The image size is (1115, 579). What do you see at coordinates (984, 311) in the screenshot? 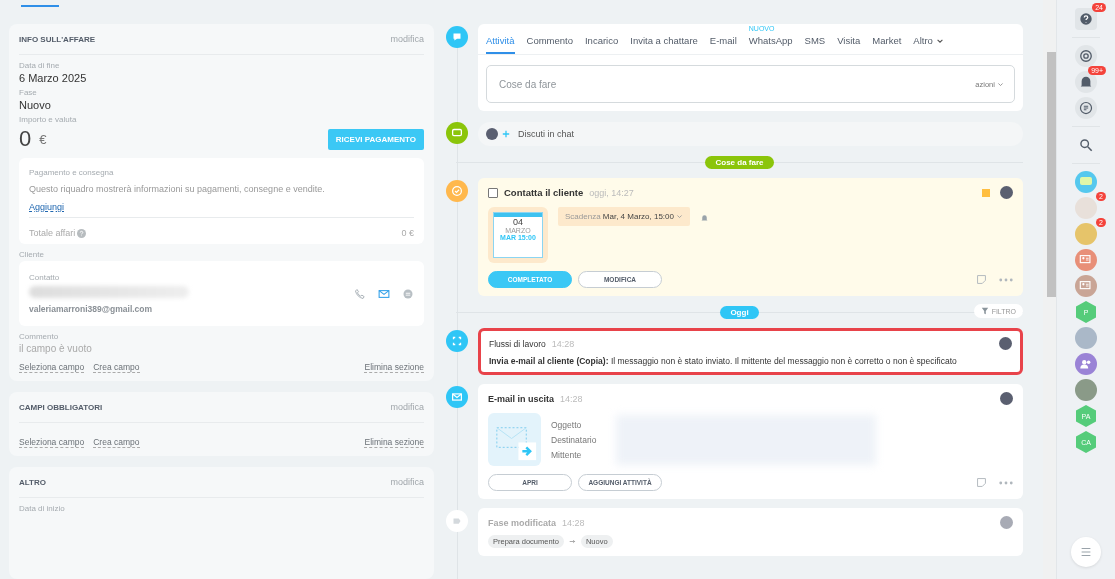
I see `filter-icon` at bounding box center [984, 311].